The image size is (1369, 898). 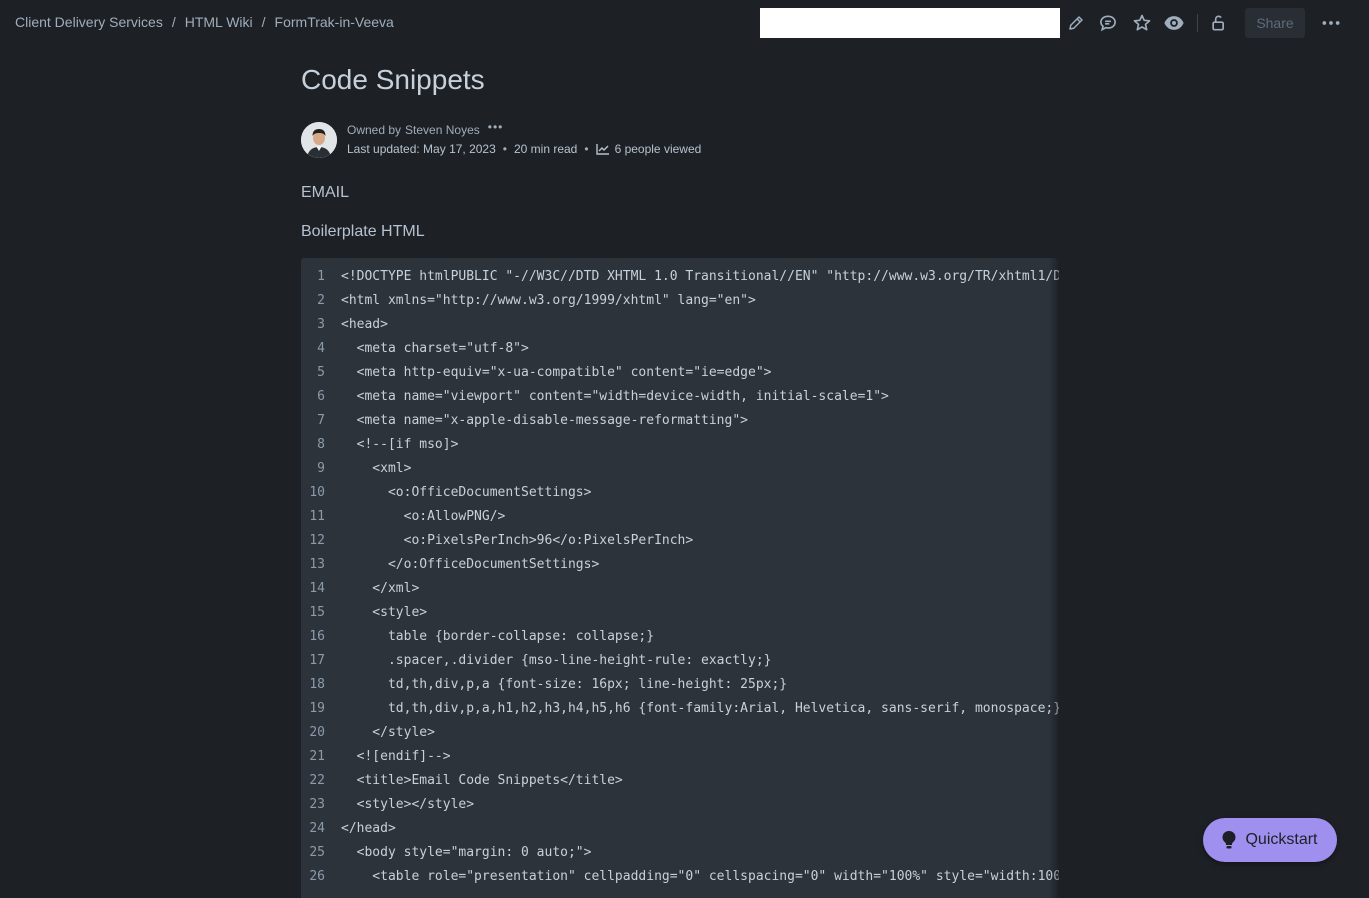 I want to click on line-number: 19, so click(x=317, y=708).